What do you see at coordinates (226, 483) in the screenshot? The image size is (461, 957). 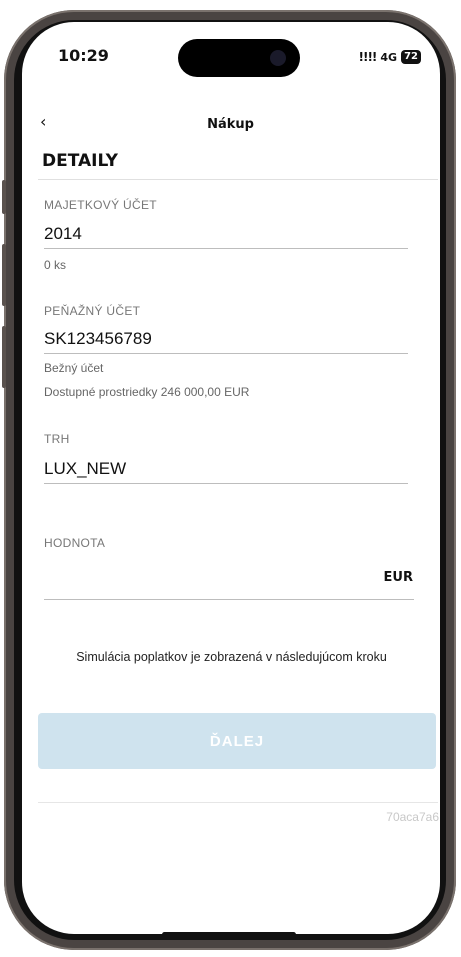 I see `market-underline` at bounding box center [226, 483].